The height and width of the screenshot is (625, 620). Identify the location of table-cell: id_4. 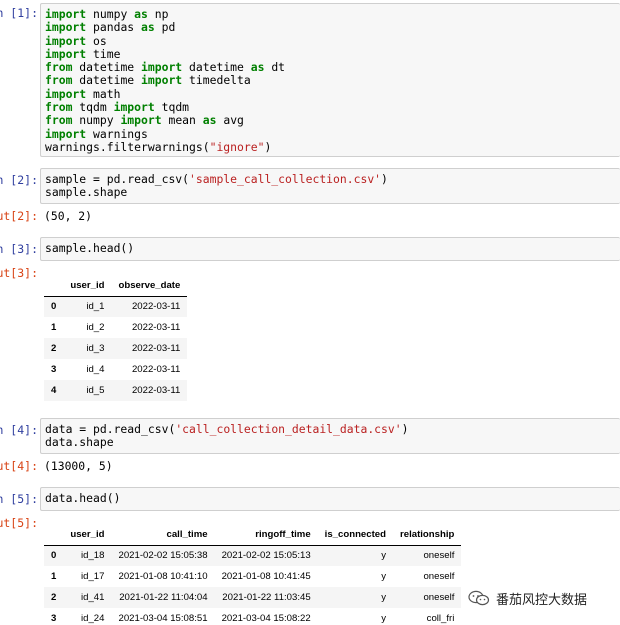
(95, 369).